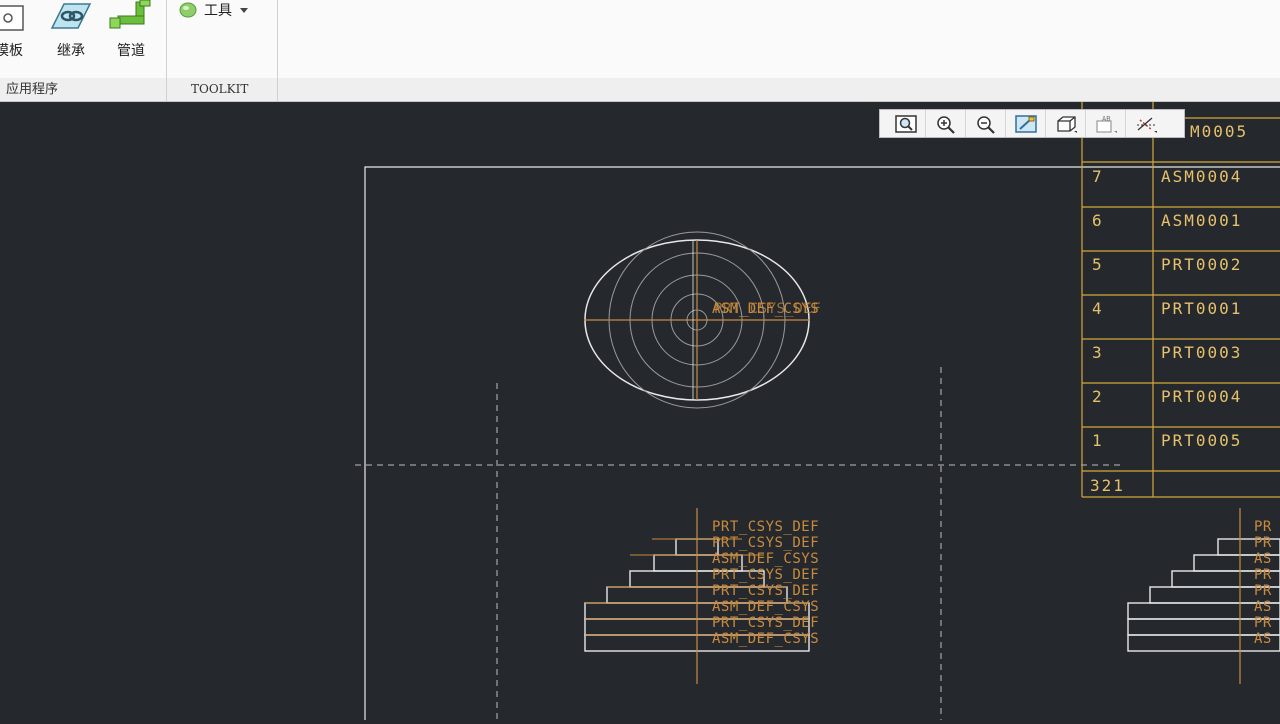  Describe the element at coordinates (1201, 220) in the screenshot. I see `bom-name: ASM0001` at that location.